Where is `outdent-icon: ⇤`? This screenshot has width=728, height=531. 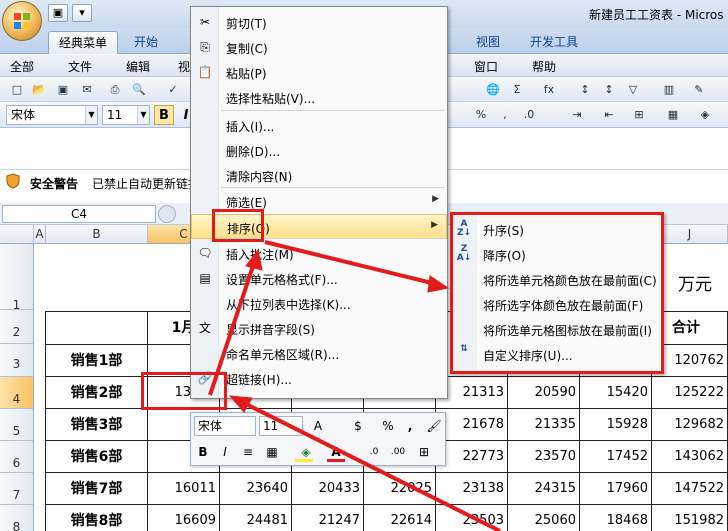
outdent-icon: ⇤ is located at coordinates (609, 115).